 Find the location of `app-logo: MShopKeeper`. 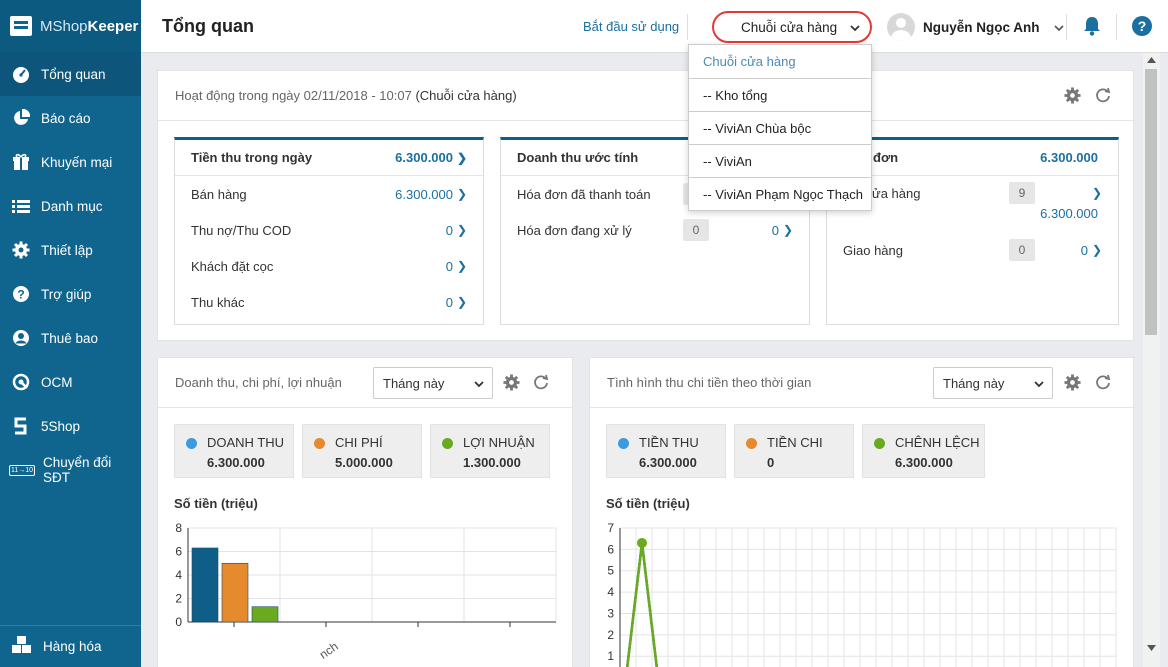

app-logo: MShopKeeper is located at coordinates (70, 26).